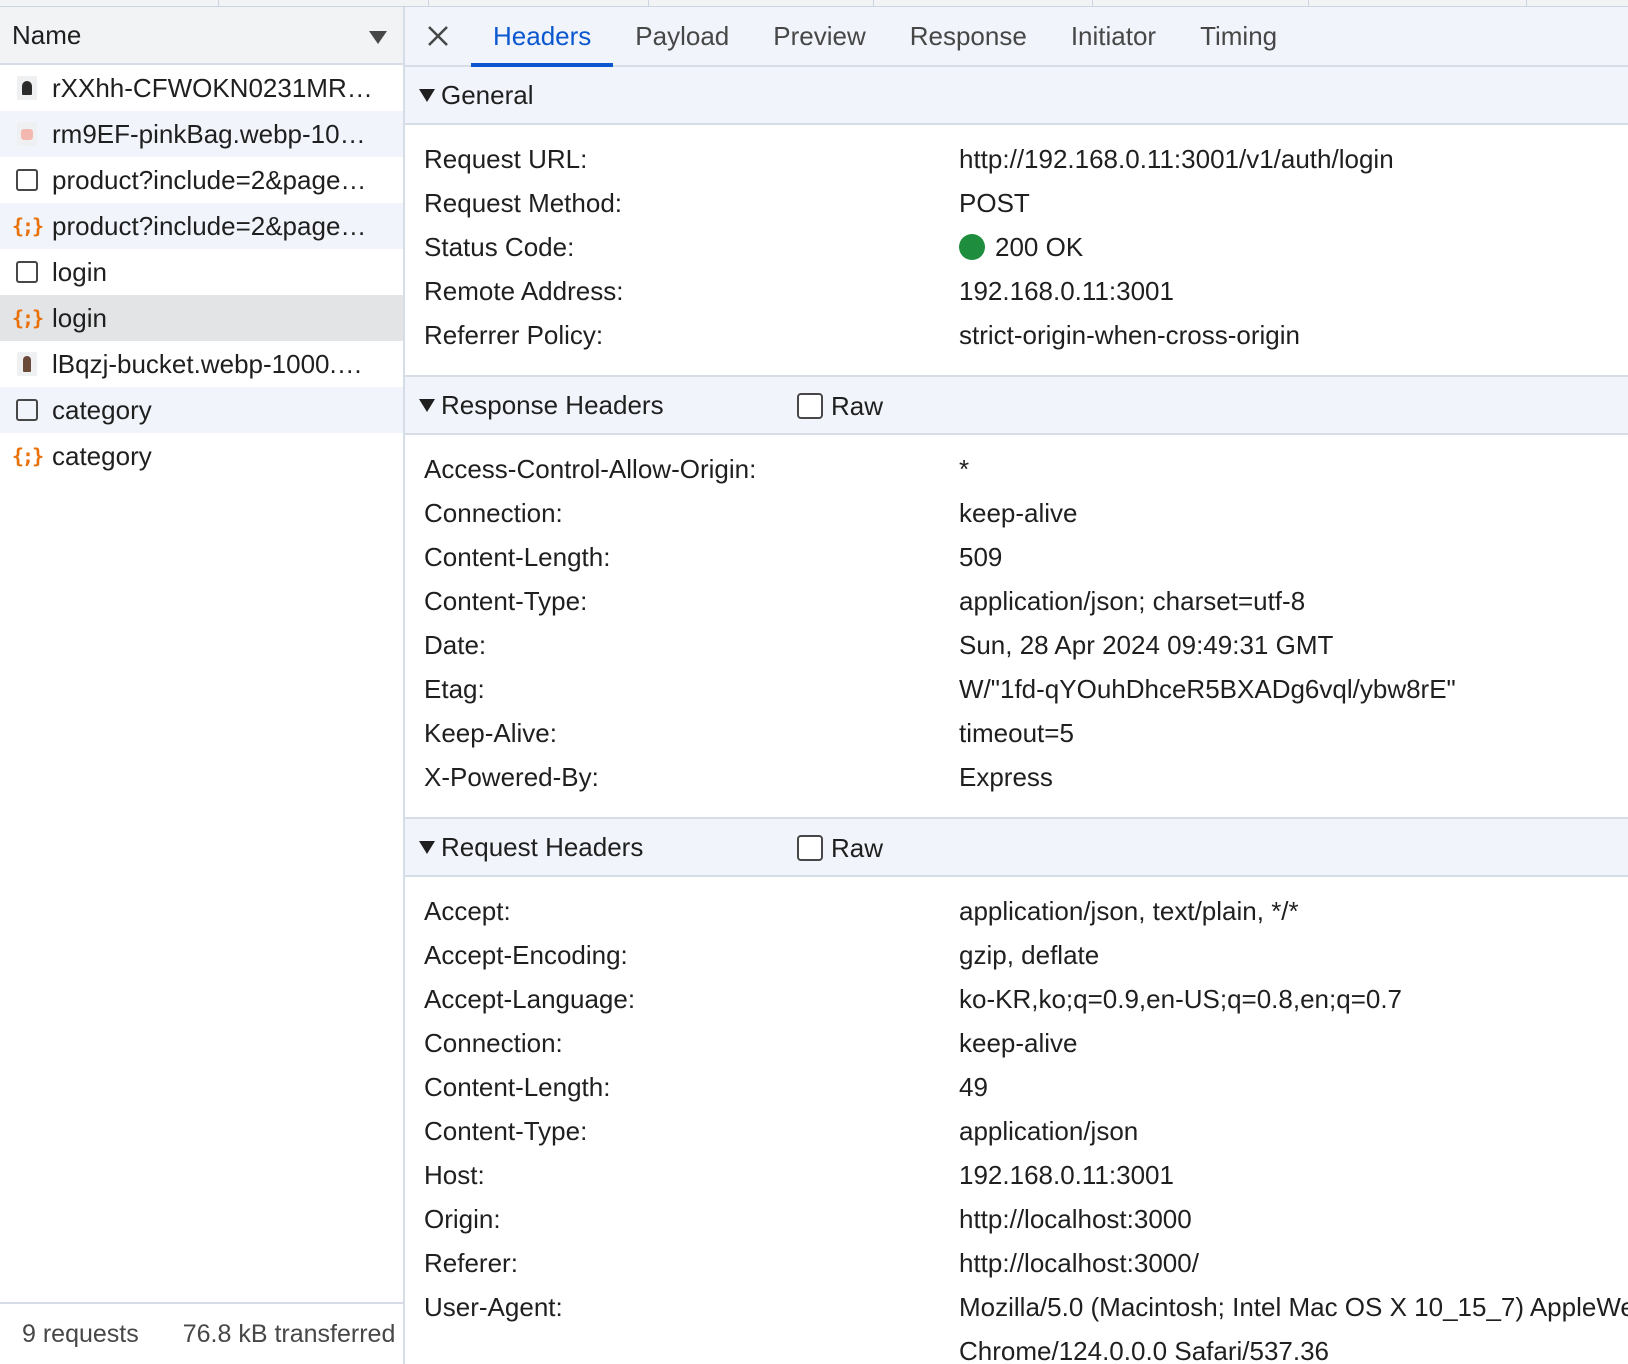  Describe the element at coordinates (201, 410) in the screenshot. I see `request-row: category` at that location.